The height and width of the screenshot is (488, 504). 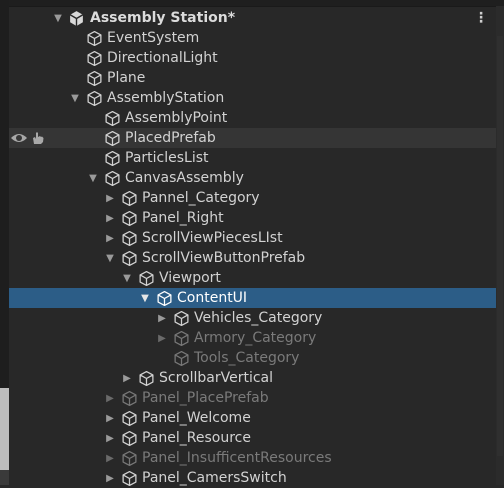 I want to click on hierarchy-item-panel-right: ▶ Panel_Right, so click(x=252, y=218).